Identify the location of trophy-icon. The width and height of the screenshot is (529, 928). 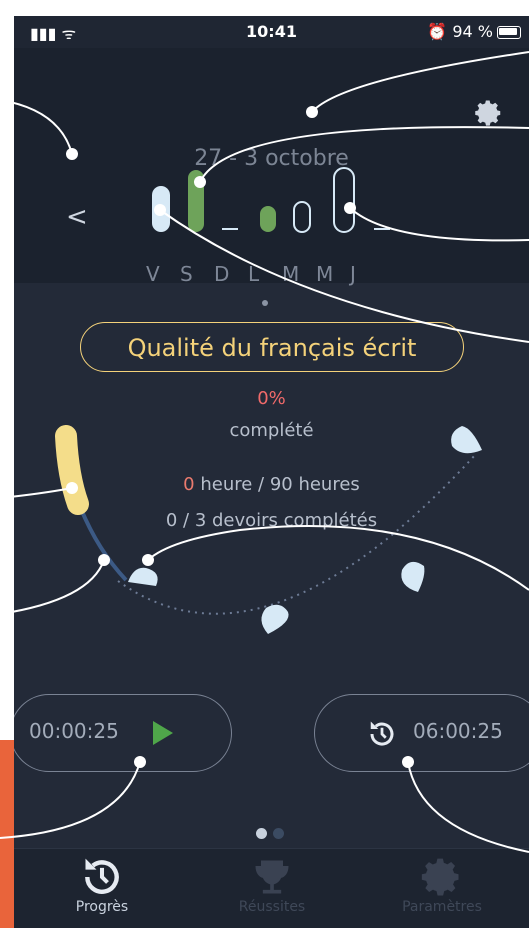
(272, 877).